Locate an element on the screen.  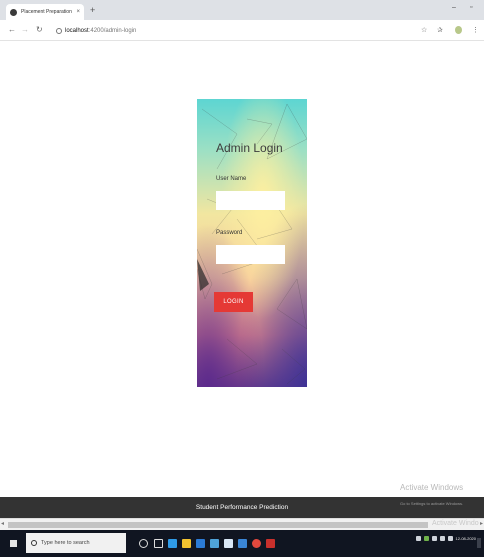
taskbar-search-box: Type here to search is located at coordinates (76, 543).